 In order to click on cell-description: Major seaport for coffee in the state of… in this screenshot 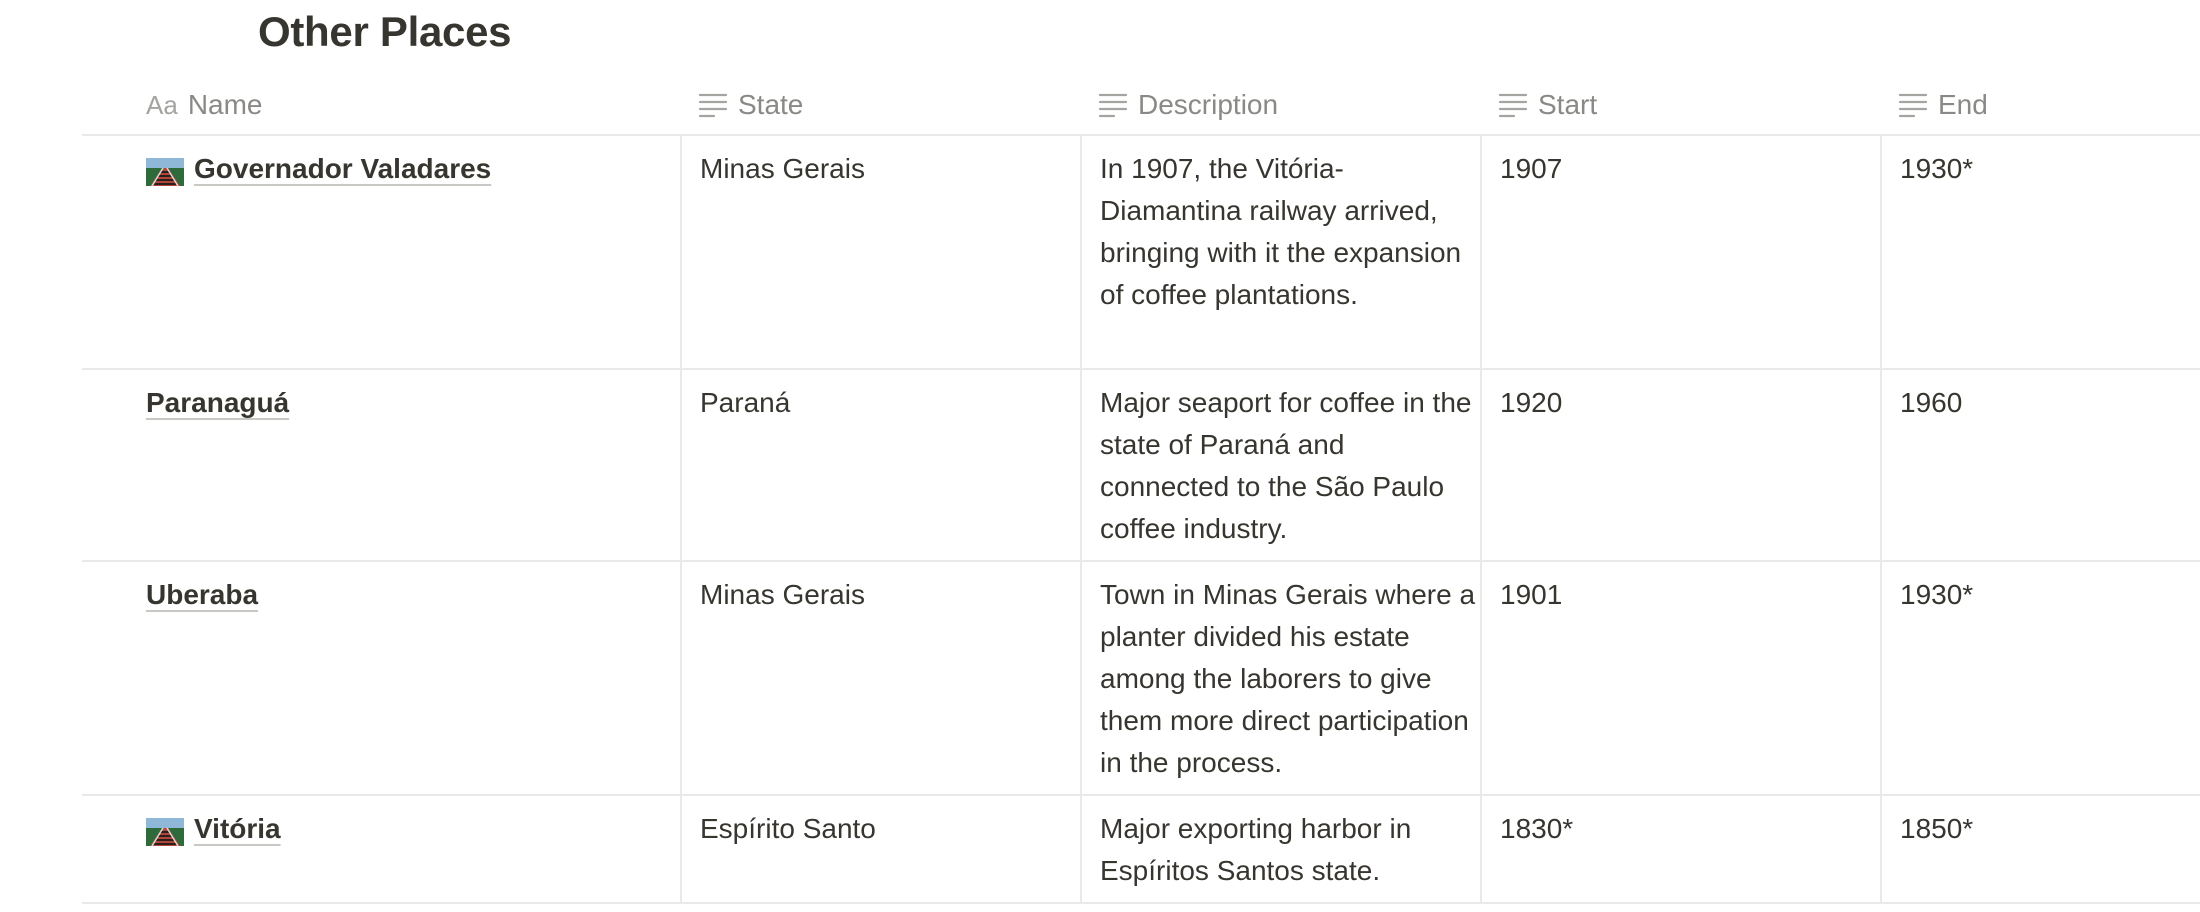, I will do `click(1280, 465)`.